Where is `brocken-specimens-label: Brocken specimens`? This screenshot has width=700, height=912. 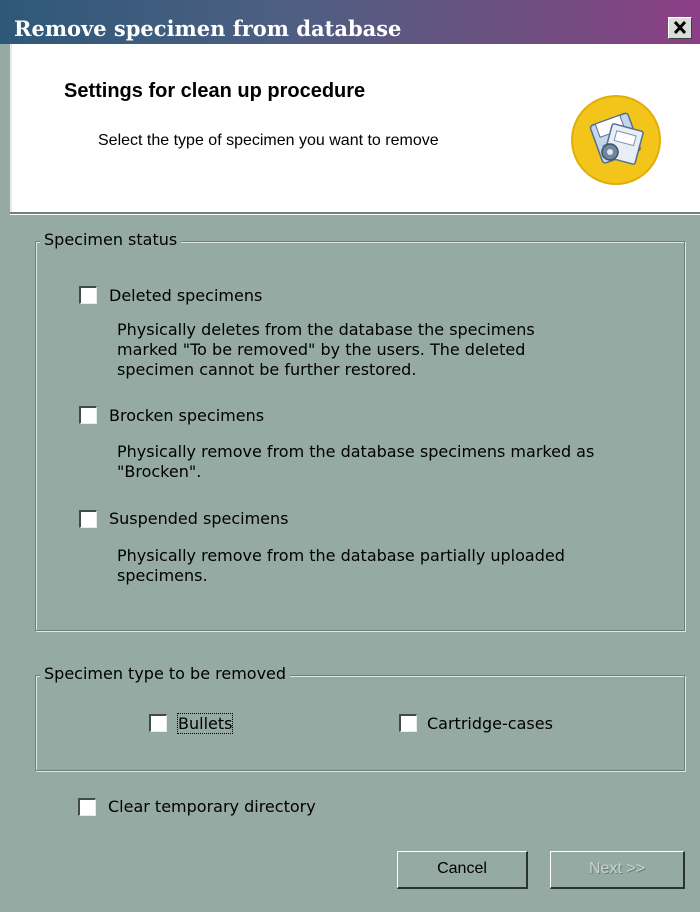
brocken-specimens-label: Brocken specimens is located at coordinates (186, 415).